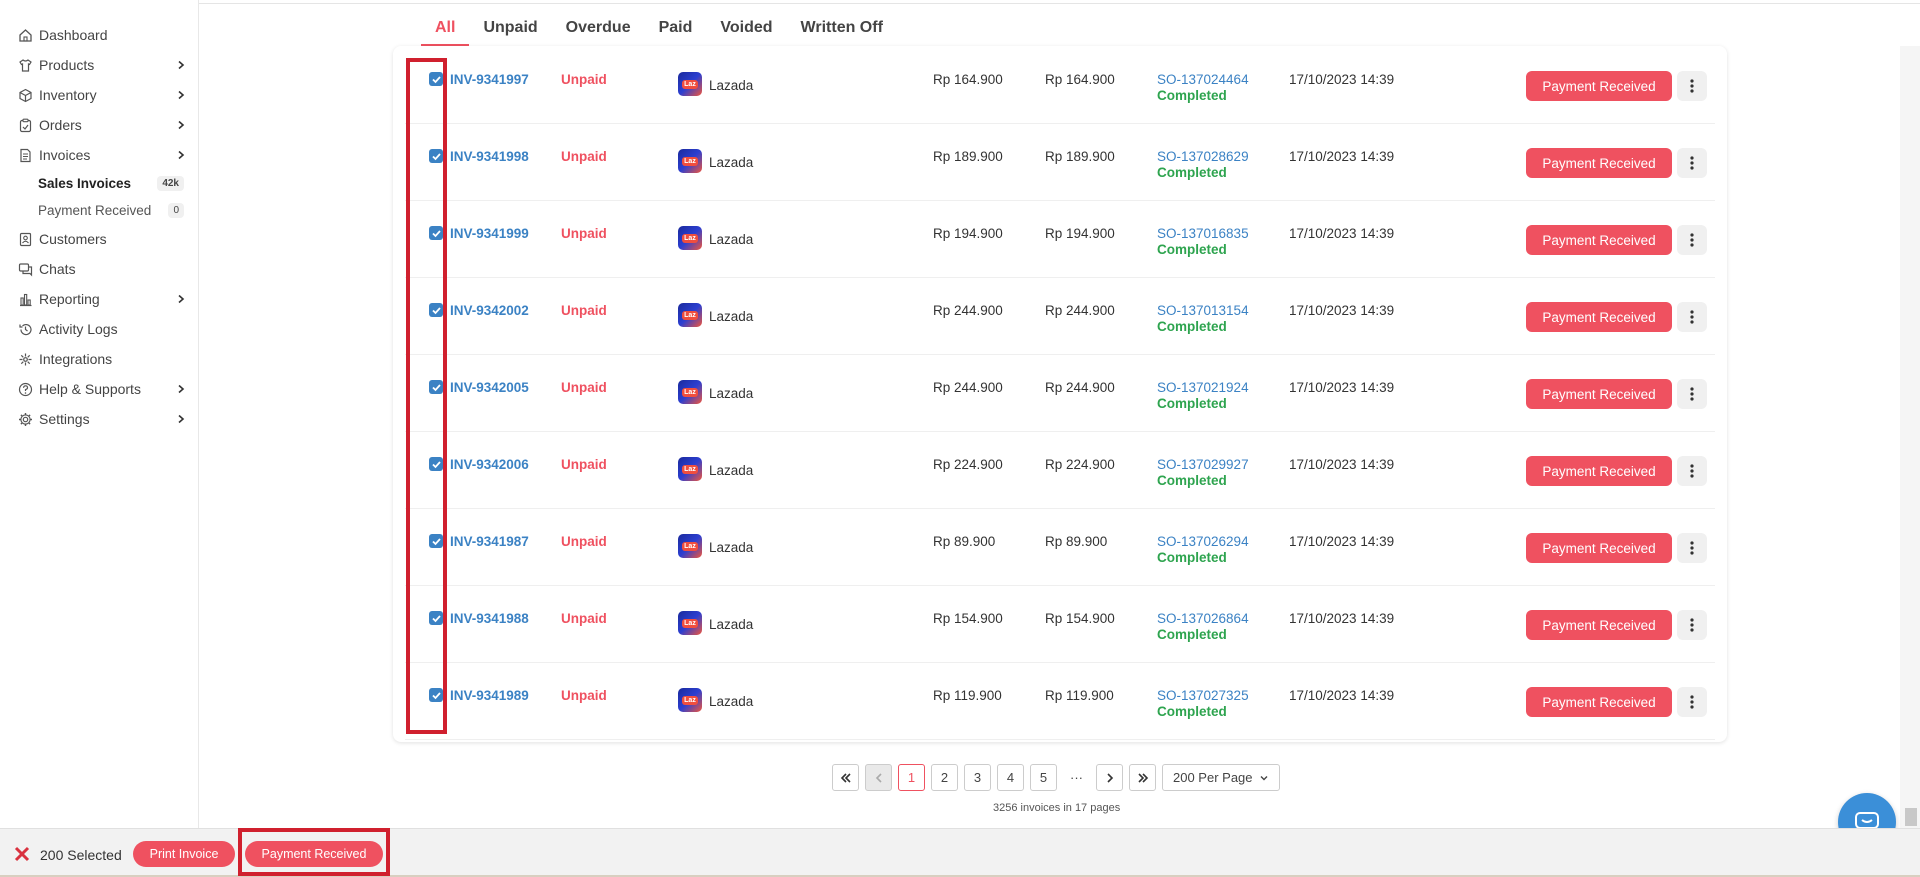 This screenshot has height=877, width=1920. What do you see at coordinates (1910, 437) in the screenshot?
I see `vertical-scrollbar` at bounding box center [1910, 437].